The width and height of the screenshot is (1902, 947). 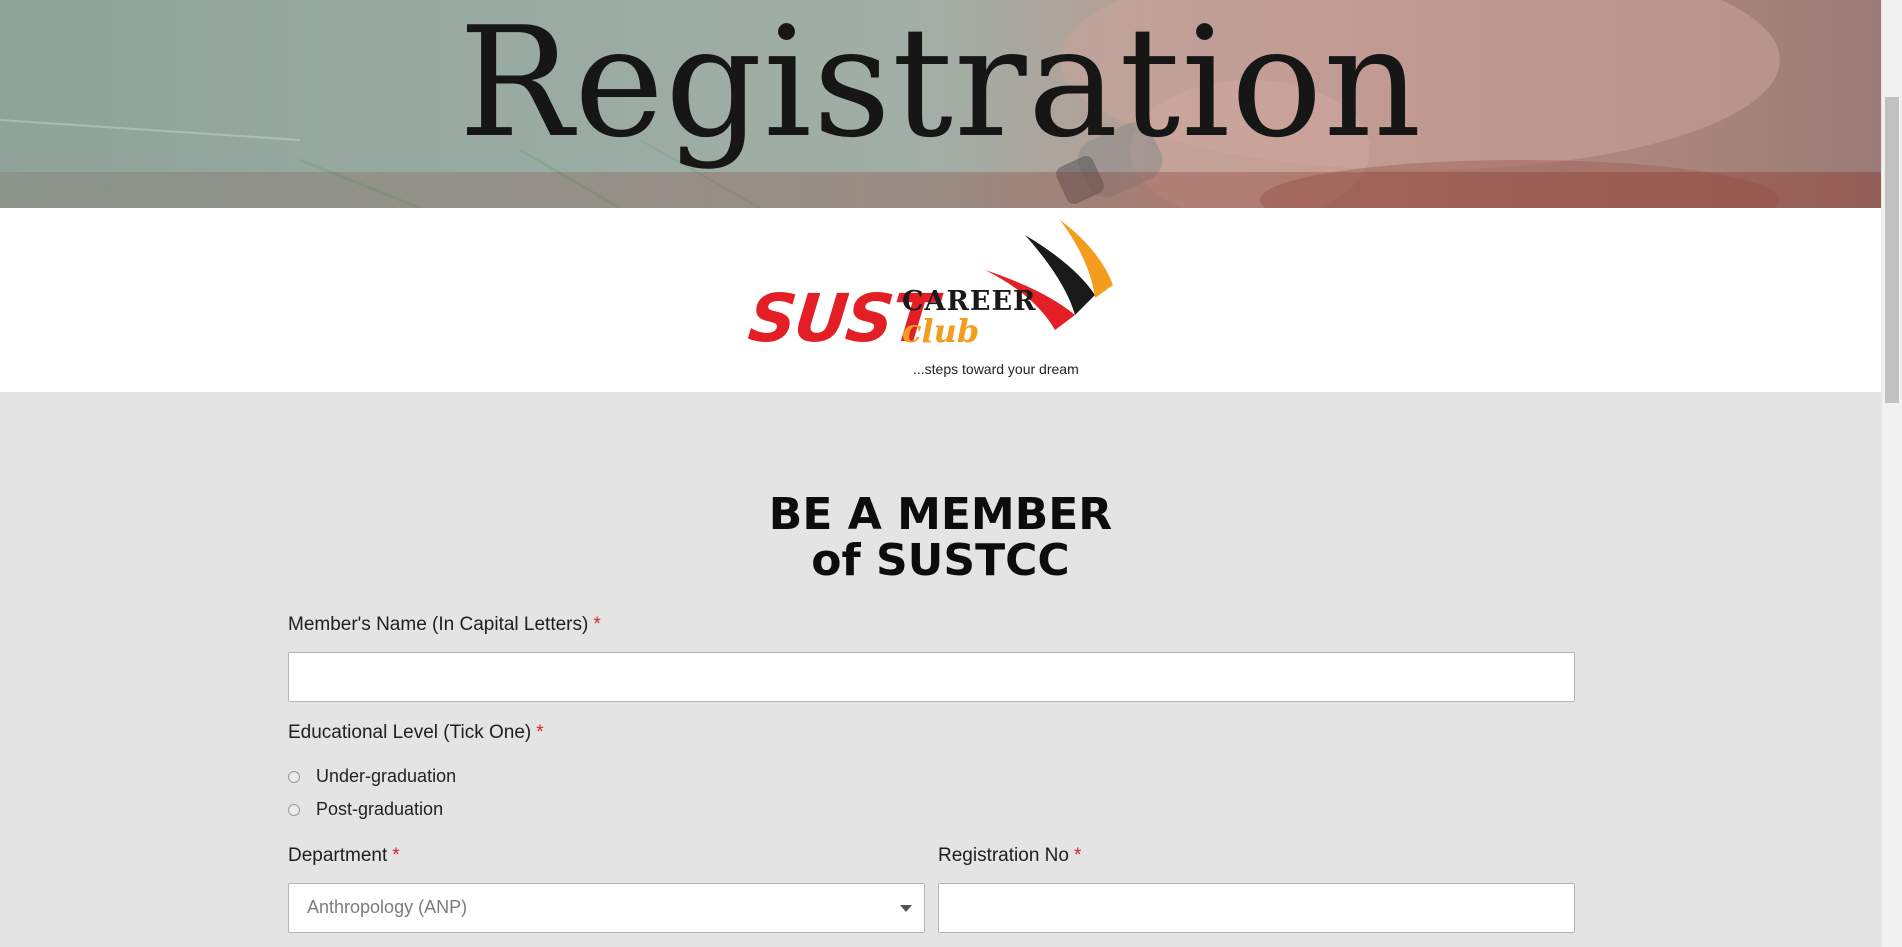 What do you see at coordinates (1892, 250) in the screenshot?
I see `scrollbar-thumb` at bounding box center [1892, 250].